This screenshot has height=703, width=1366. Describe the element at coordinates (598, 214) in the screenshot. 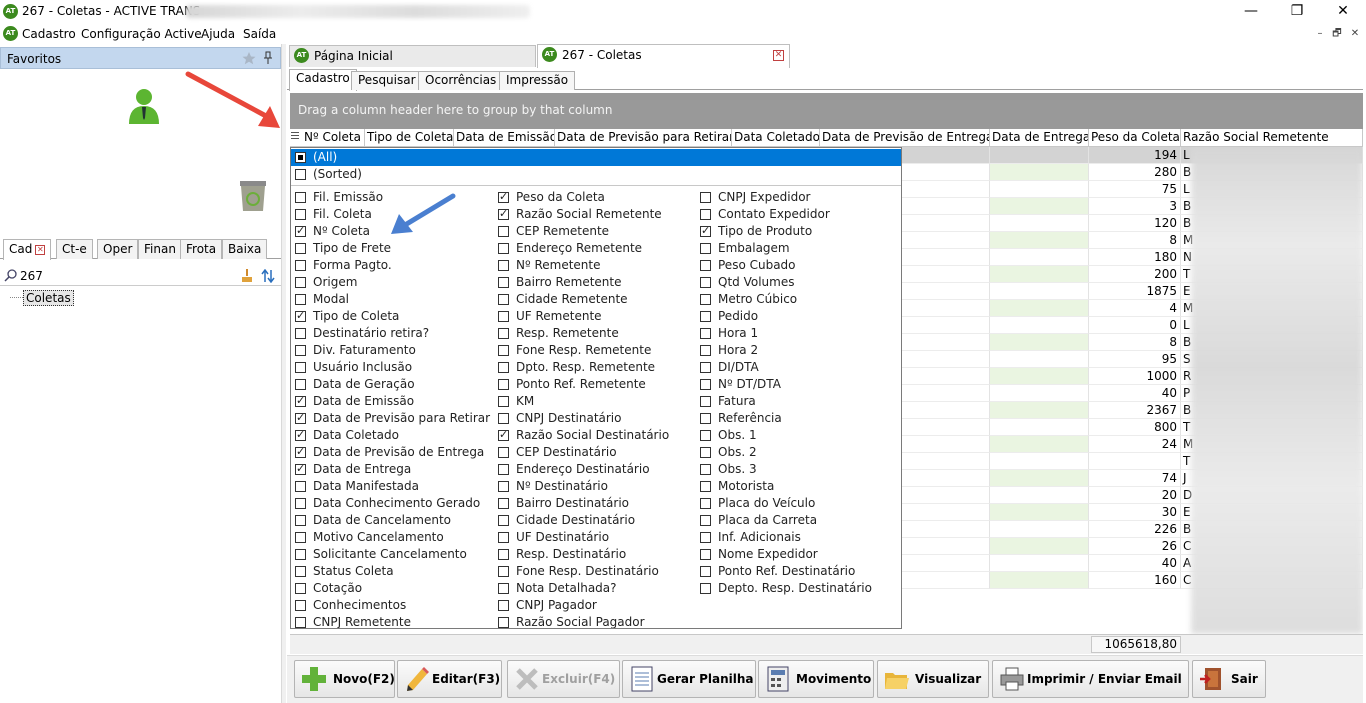

I see `column-option: Razão Social Remetente` at that location.